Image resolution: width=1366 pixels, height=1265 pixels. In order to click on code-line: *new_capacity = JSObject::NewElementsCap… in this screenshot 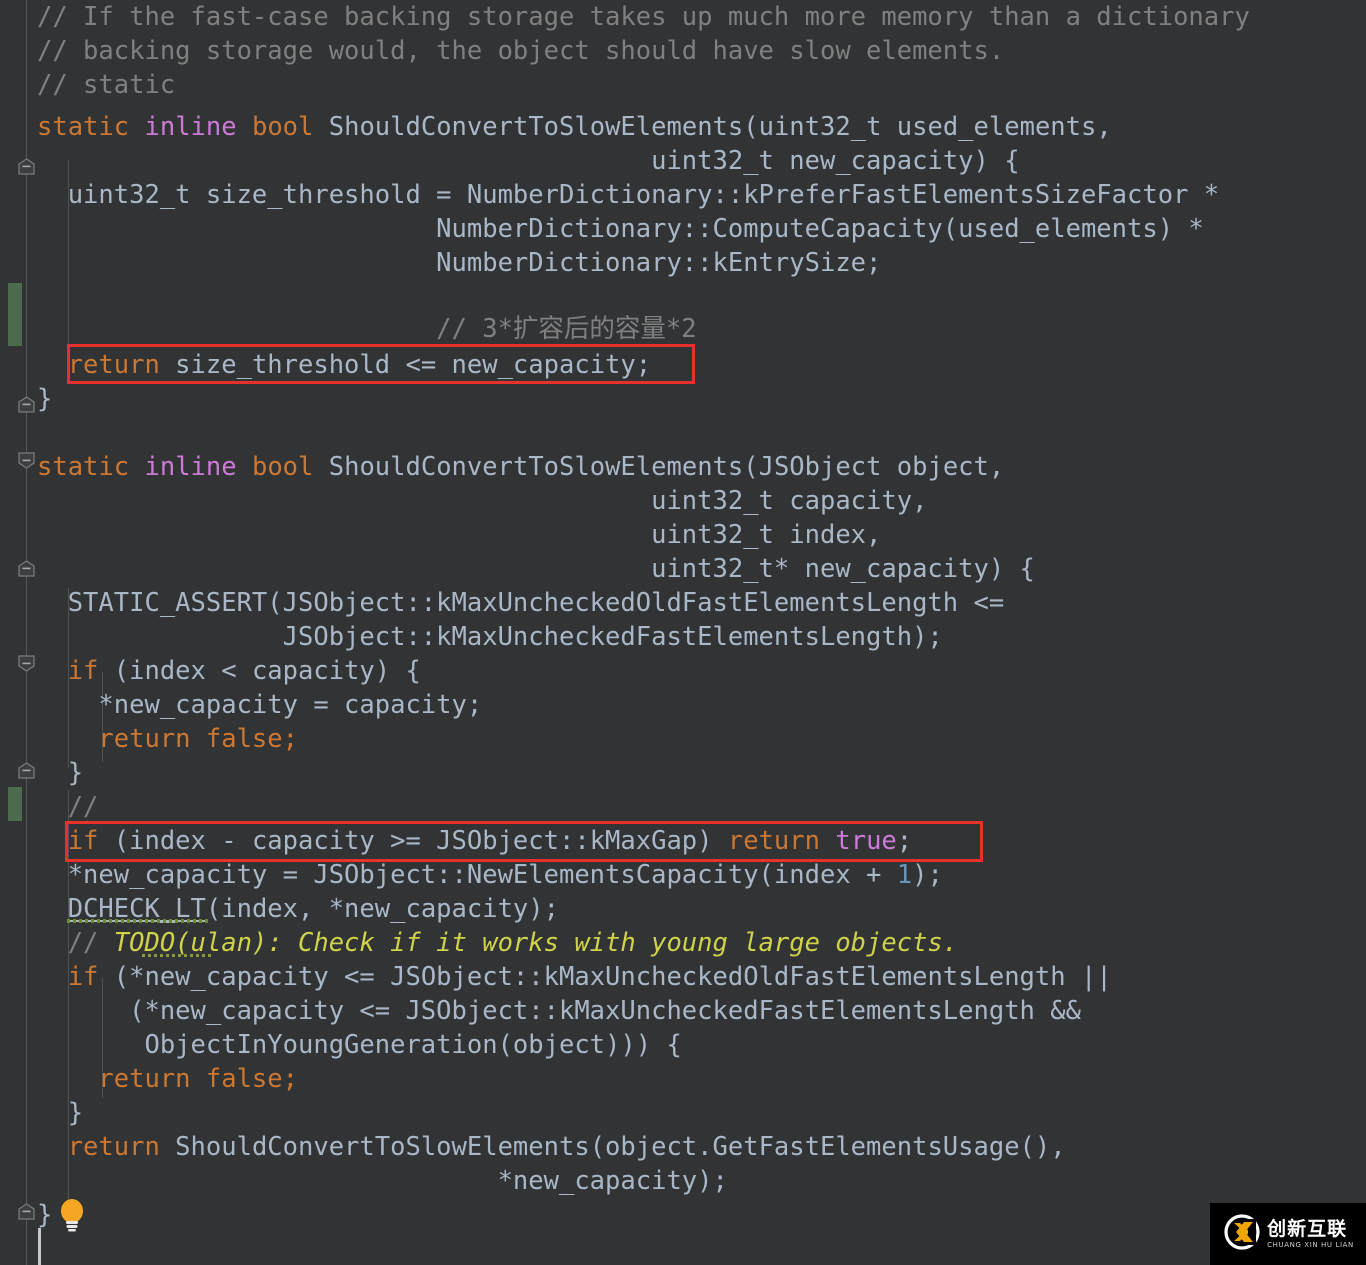, I will do `click(490, 875)`.